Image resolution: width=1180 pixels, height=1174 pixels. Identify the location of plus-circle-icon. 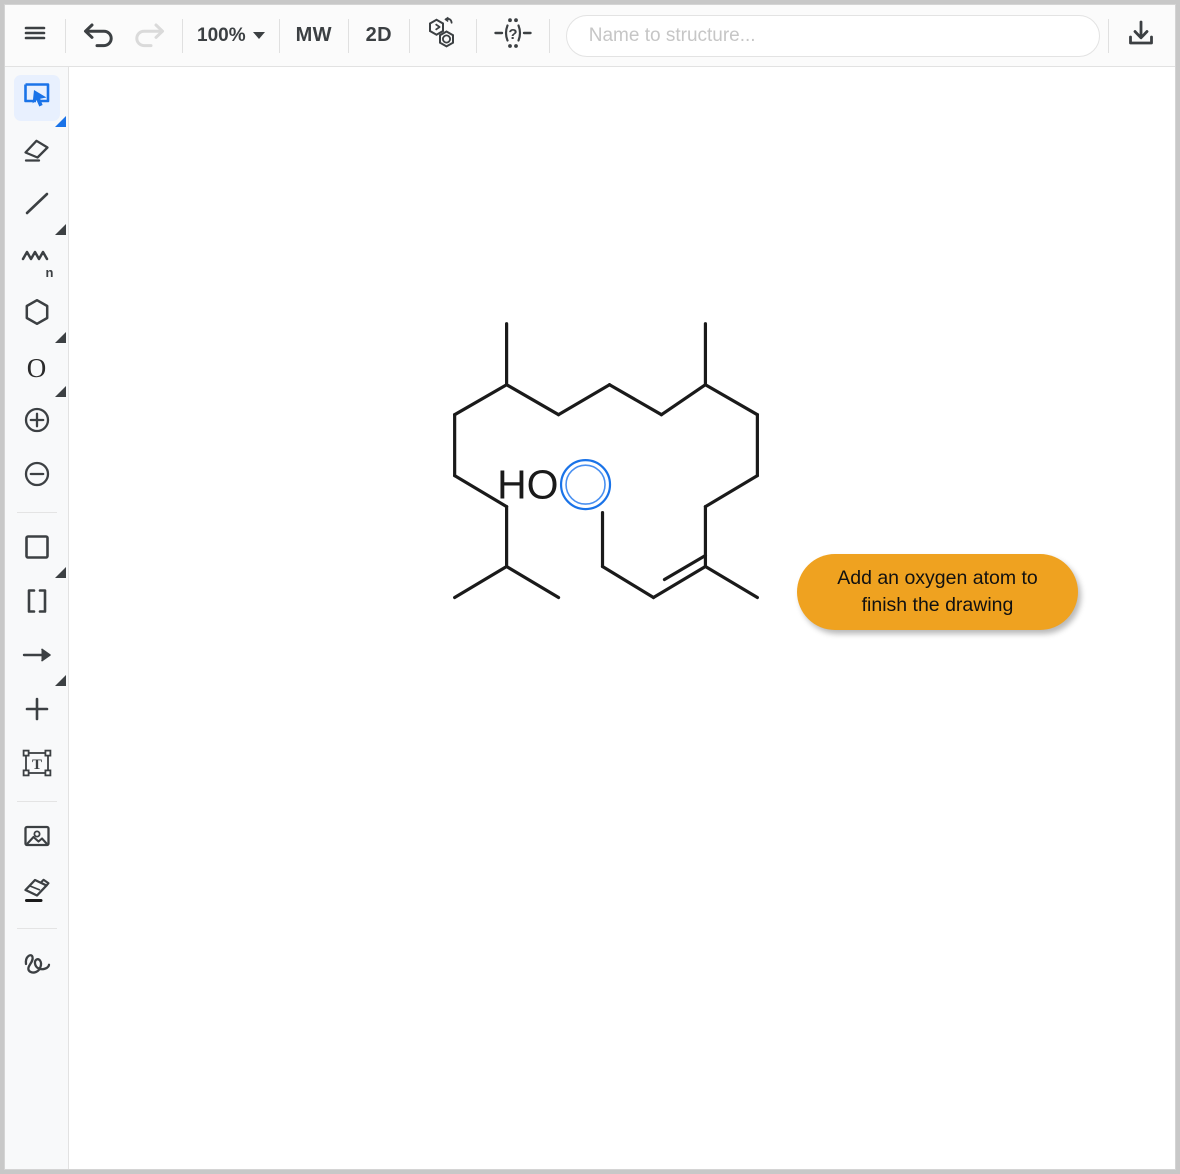
(37, 422).